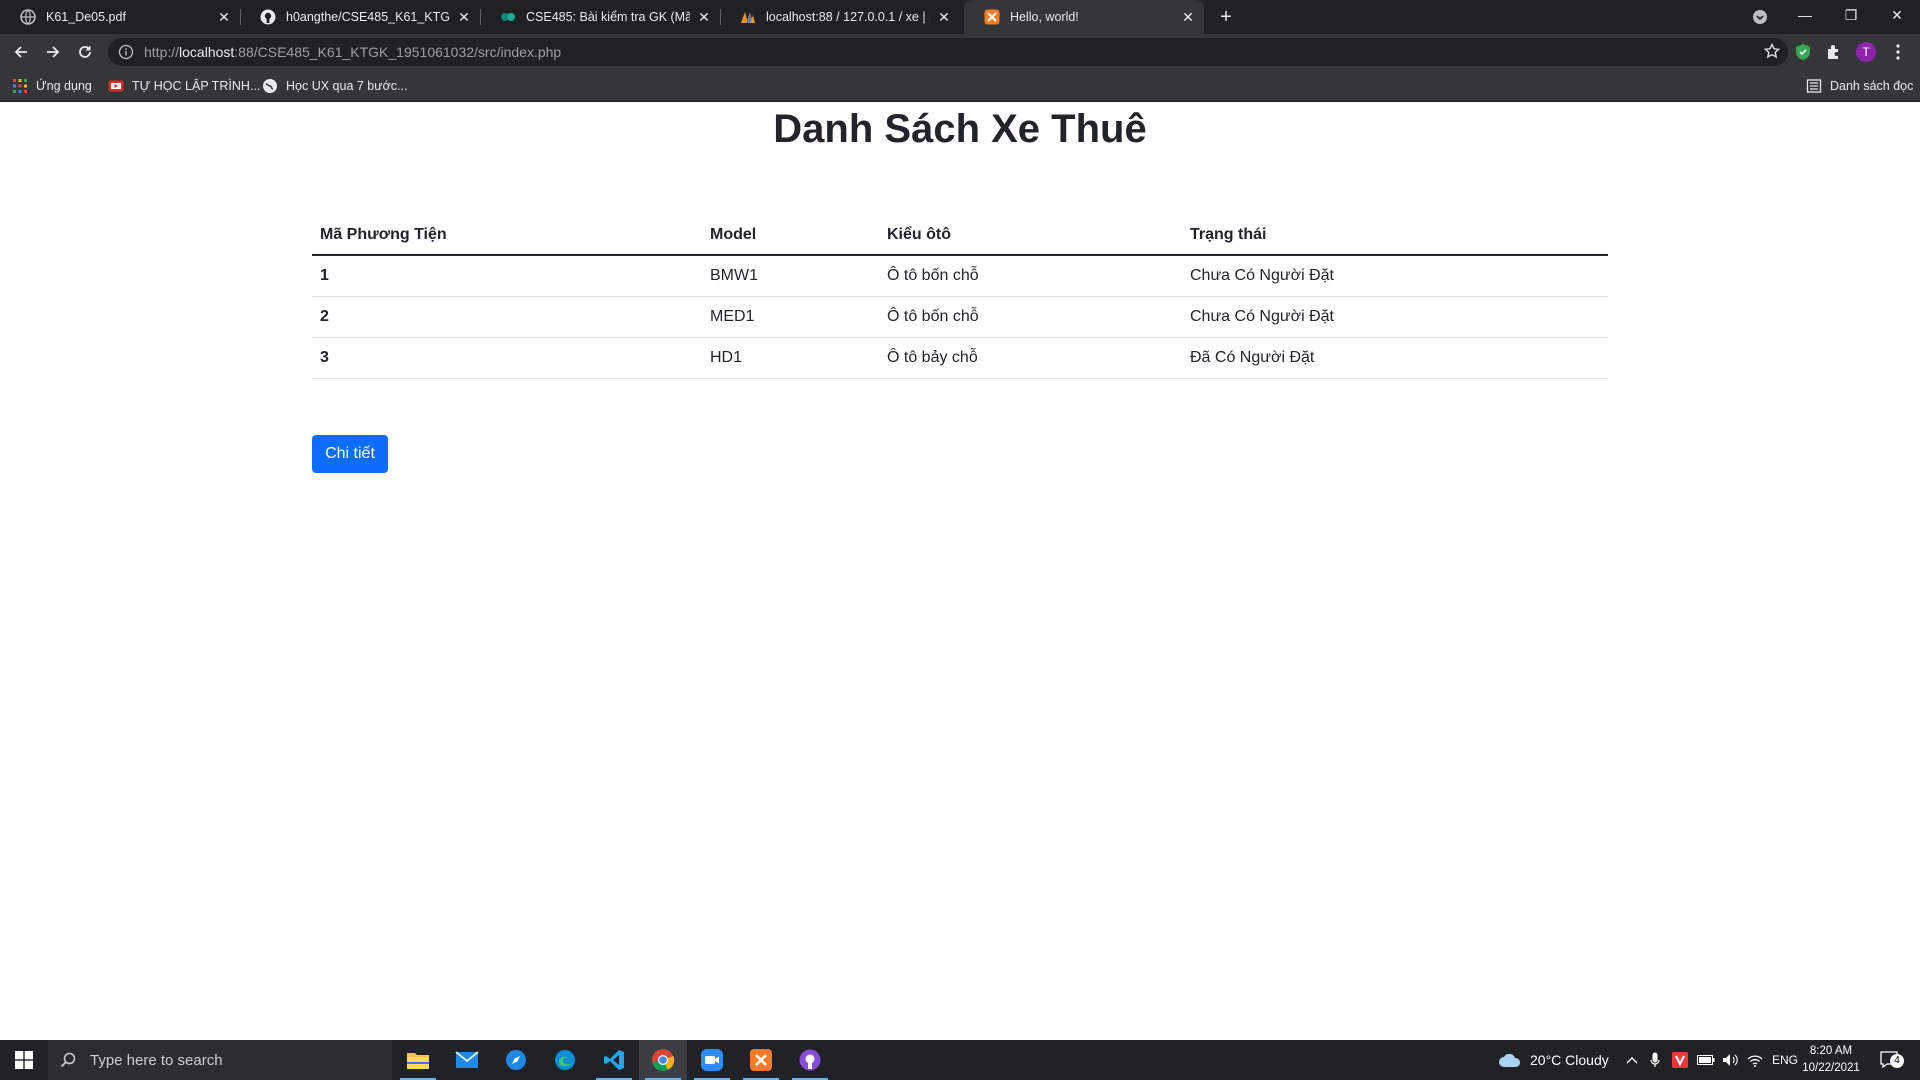  I want to click on new-tab-button: +, so click(1226, 17).